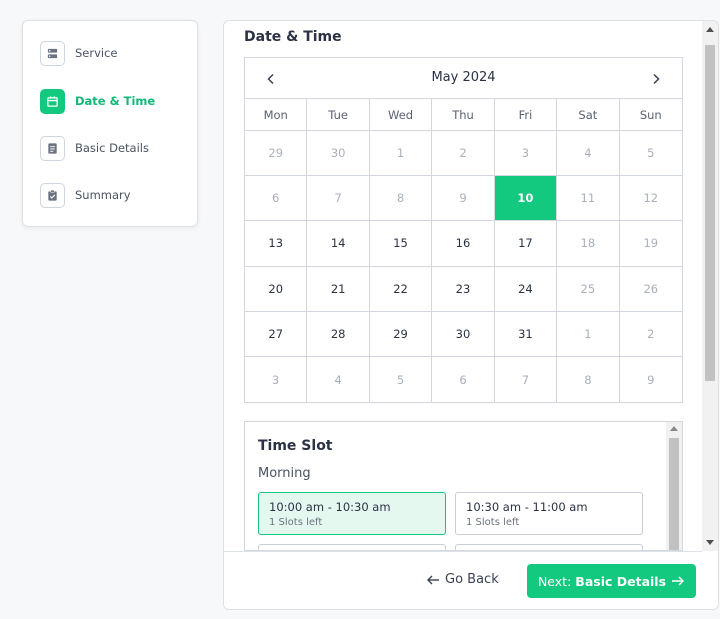 The width and height of the screenshot is (720, 619). I want to click on step-label: Date & Time, so click(115, 101).